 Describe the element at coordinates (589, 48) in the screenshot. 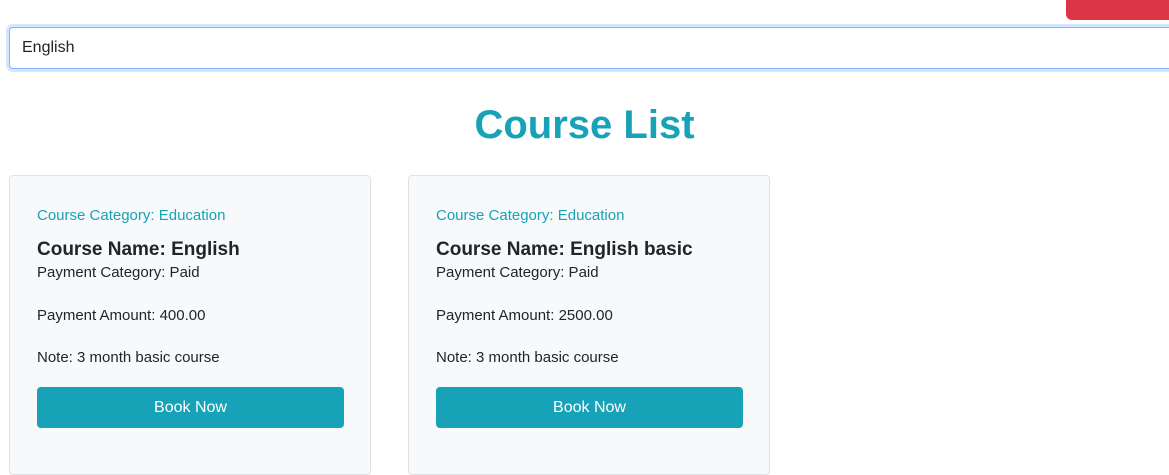

I see `search-input` at that location.